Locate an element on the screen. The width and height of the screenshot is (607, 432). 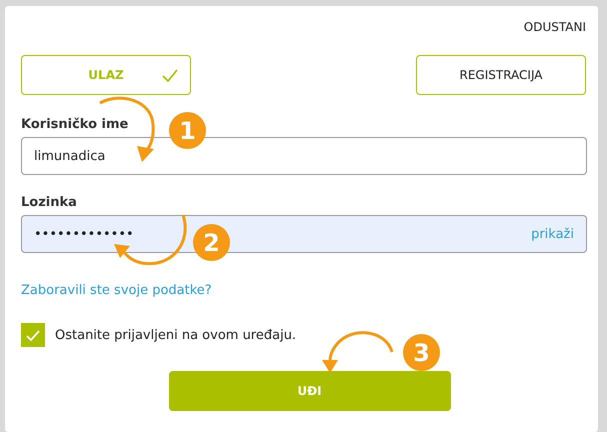
checkbox is located at coordinates (33, 335).